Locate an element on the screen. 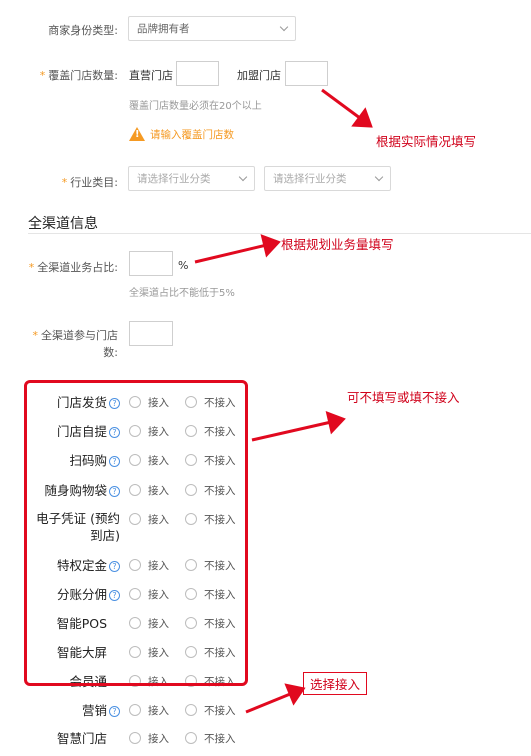 This screenshot has width=531, height=756. arrow-to-ratio-input is located at coordinates (237, 249).